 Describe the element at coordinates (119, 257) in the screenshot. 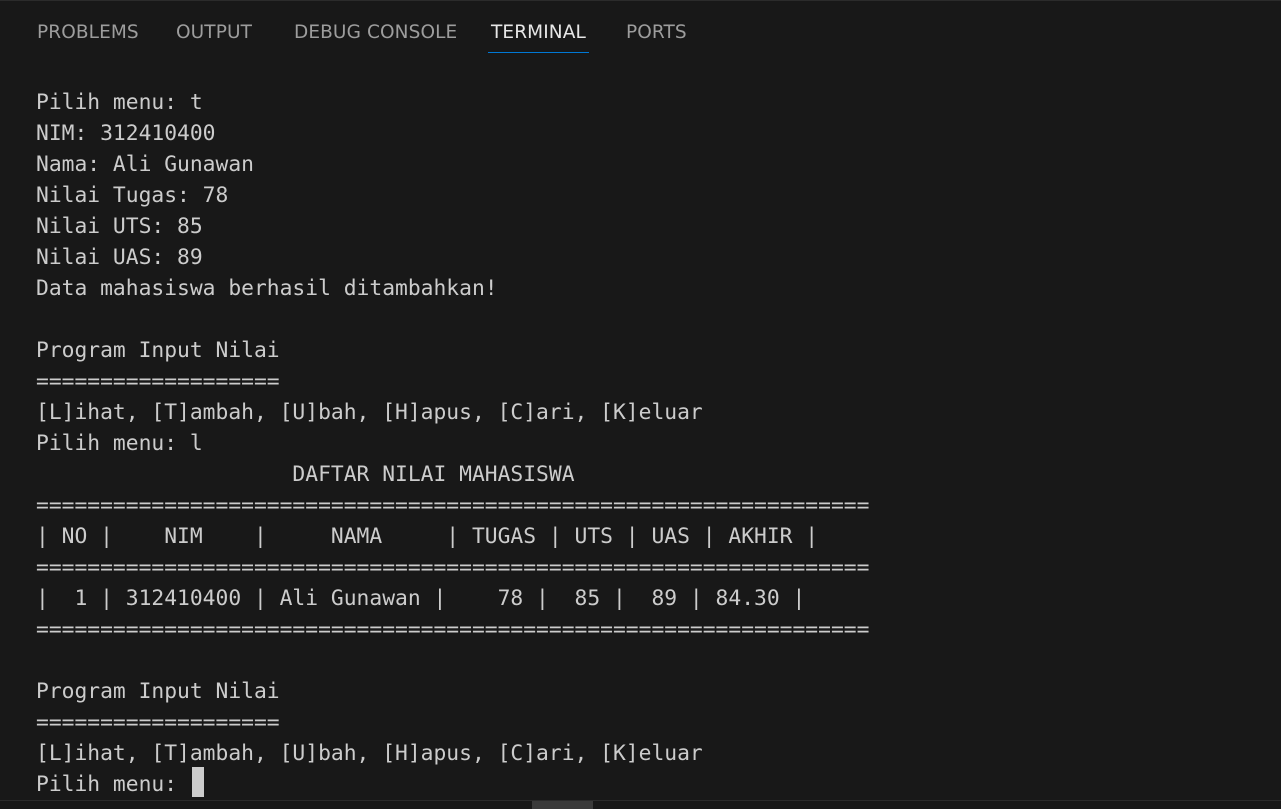

I see `terminal-line: Nilai UAS: 89` at that location.